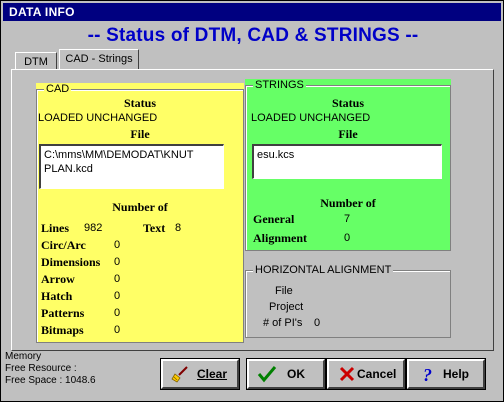  I want to click on cancel-button-label: Cancel, so click(377, 374).